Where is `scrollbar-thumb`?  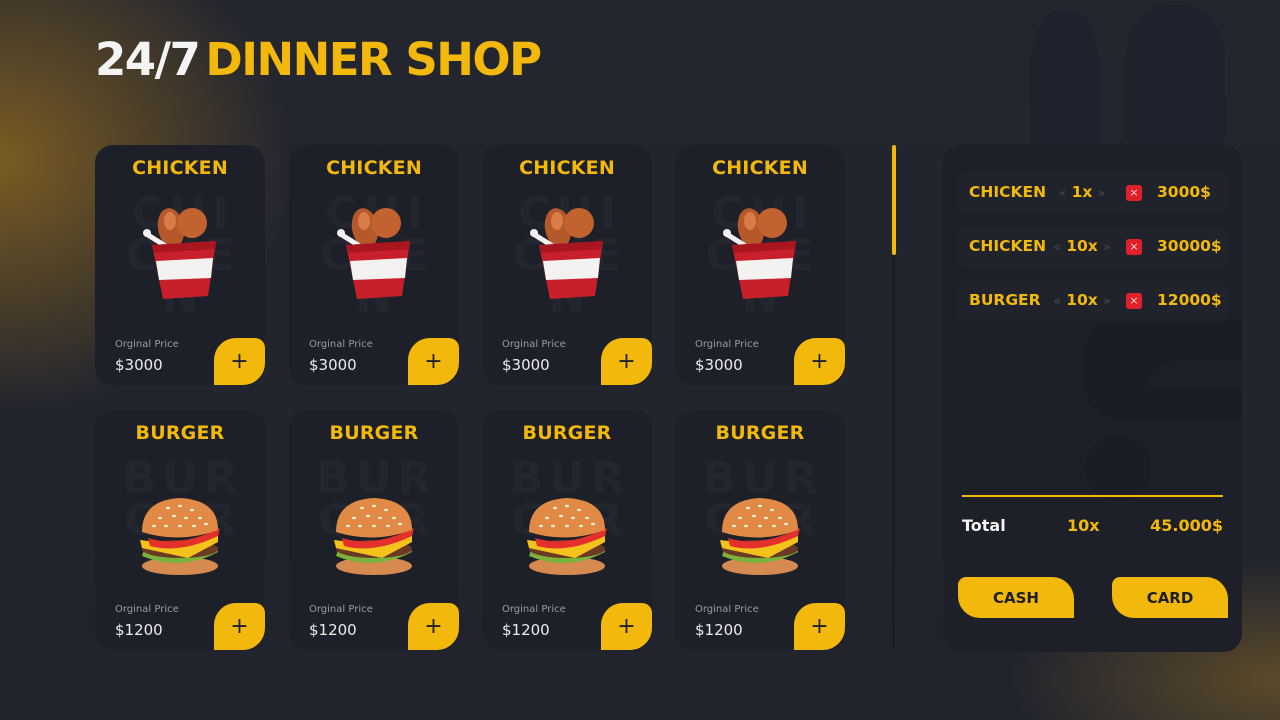 scrollbar-thumb is located at coordinates (894, 200).